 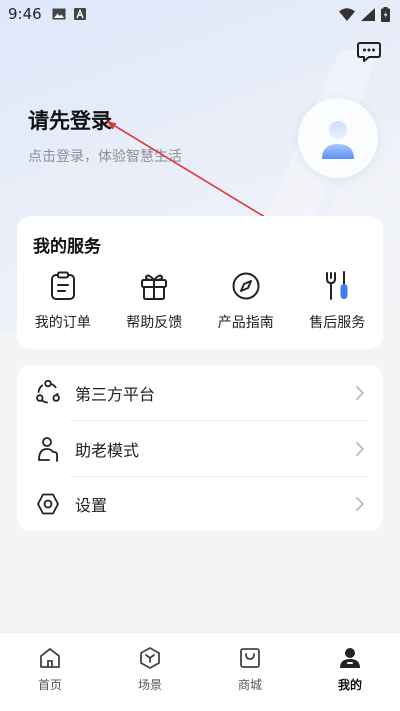 I want to click on settings-hex-icon, so click(x=48, y=503).